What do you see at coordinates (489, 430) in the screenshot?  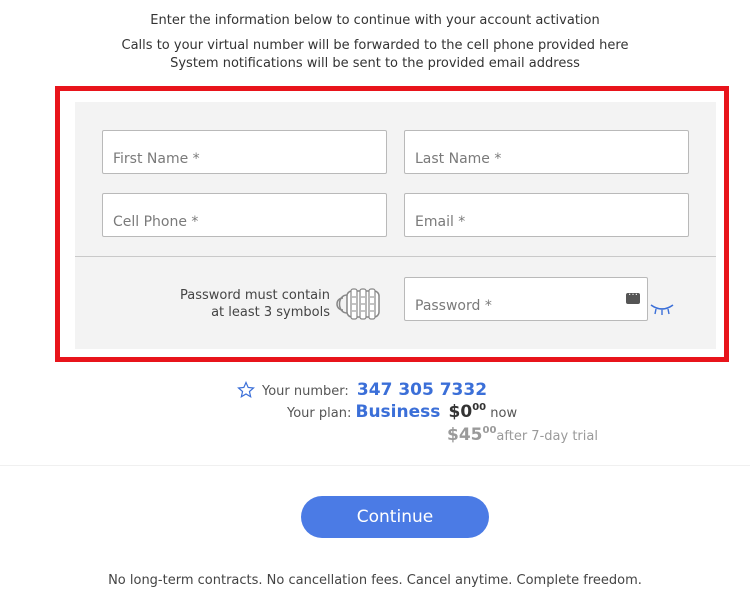 I see `price-later-cents: 00` at bounding box center [489, 430].